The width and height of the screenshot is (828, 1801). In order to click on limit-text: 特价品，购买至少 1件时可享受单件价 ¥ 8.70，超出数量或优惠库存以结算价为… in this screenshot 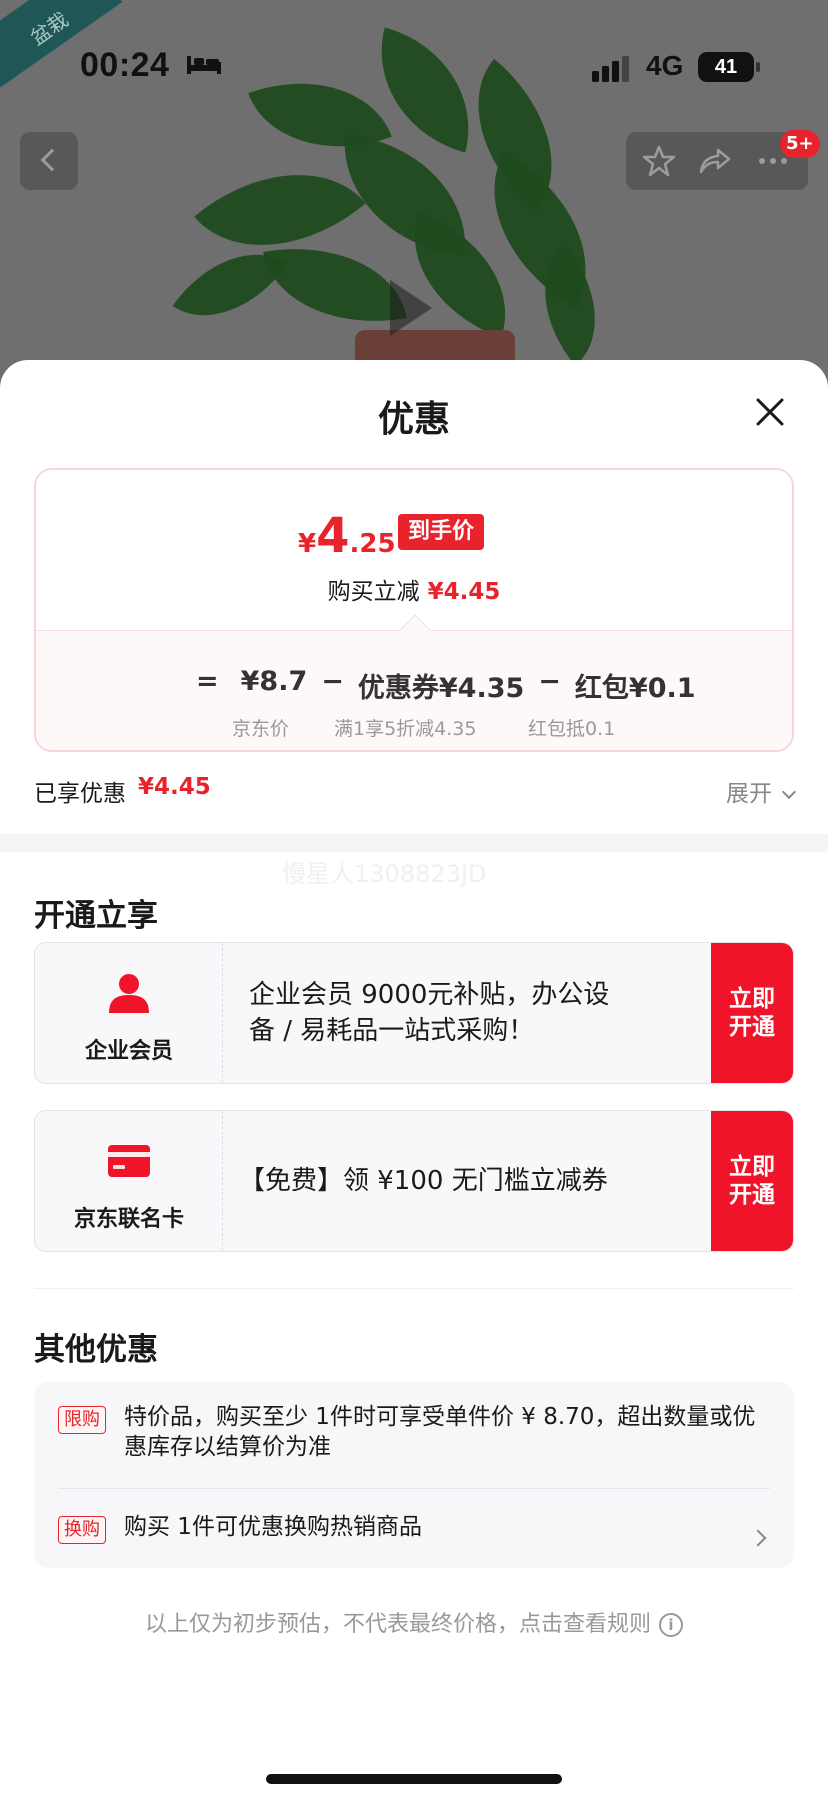, I will do `click(440, 1432)`.